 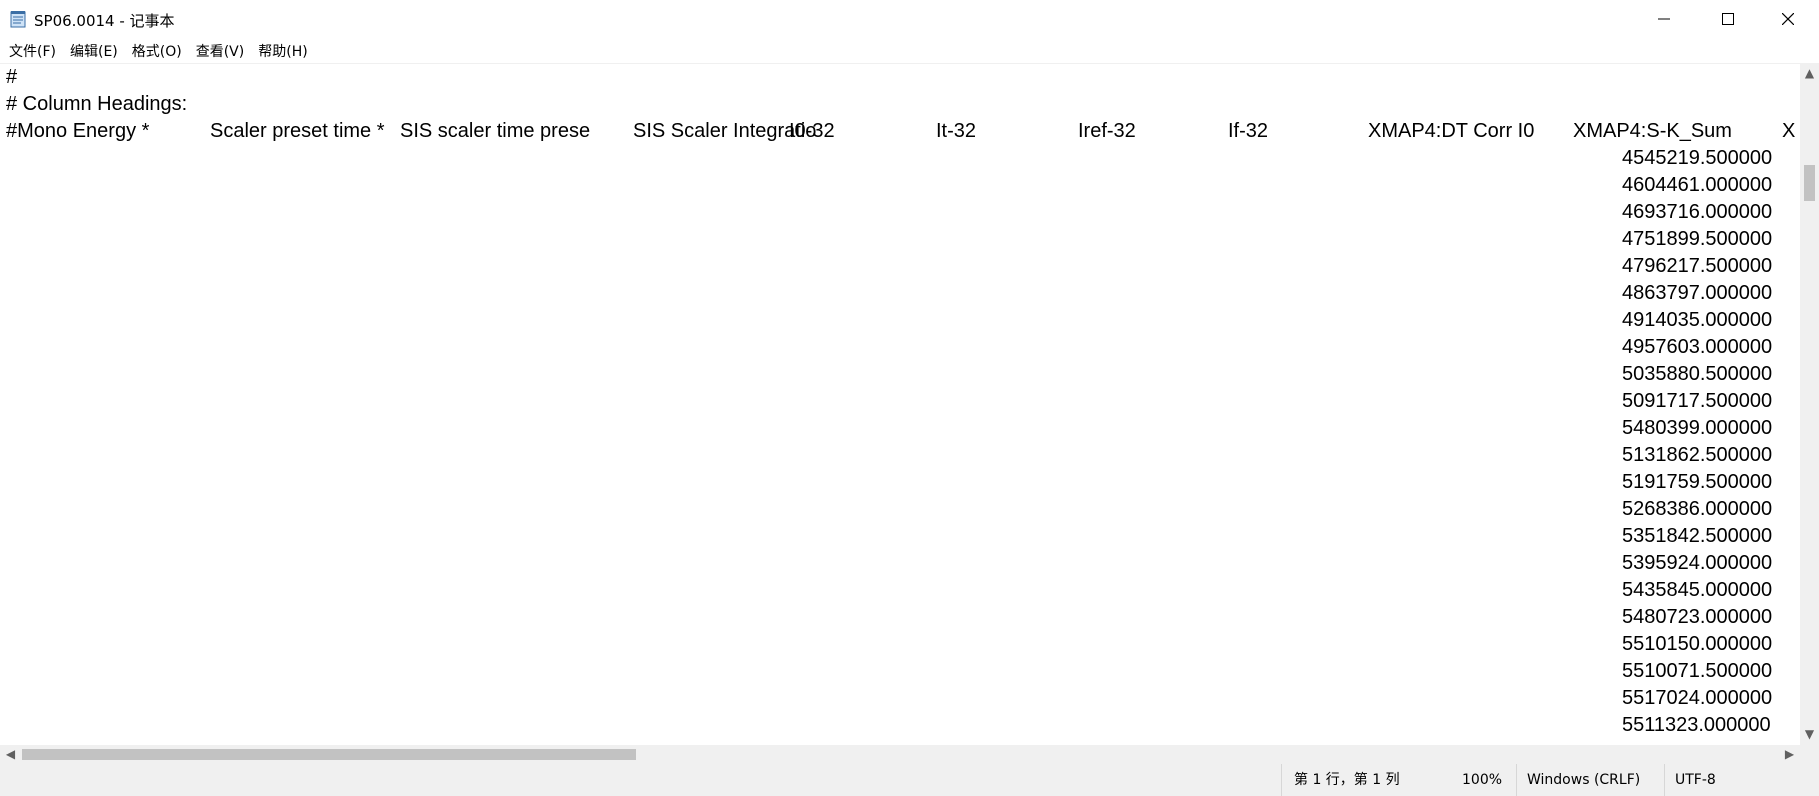 I want to click on data-cell: 5268386.000000, so click(x=1697, y=509).